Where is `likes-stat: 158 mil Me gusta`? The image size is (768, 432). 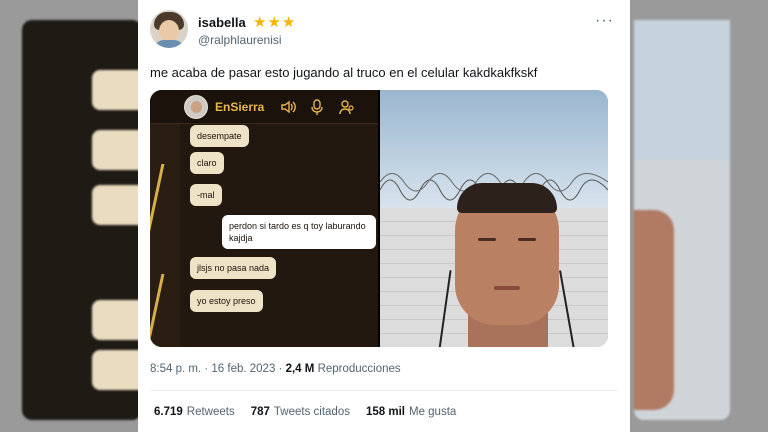
likes-stat: 158 mil Me gusta is located at coordinates (411, 412).